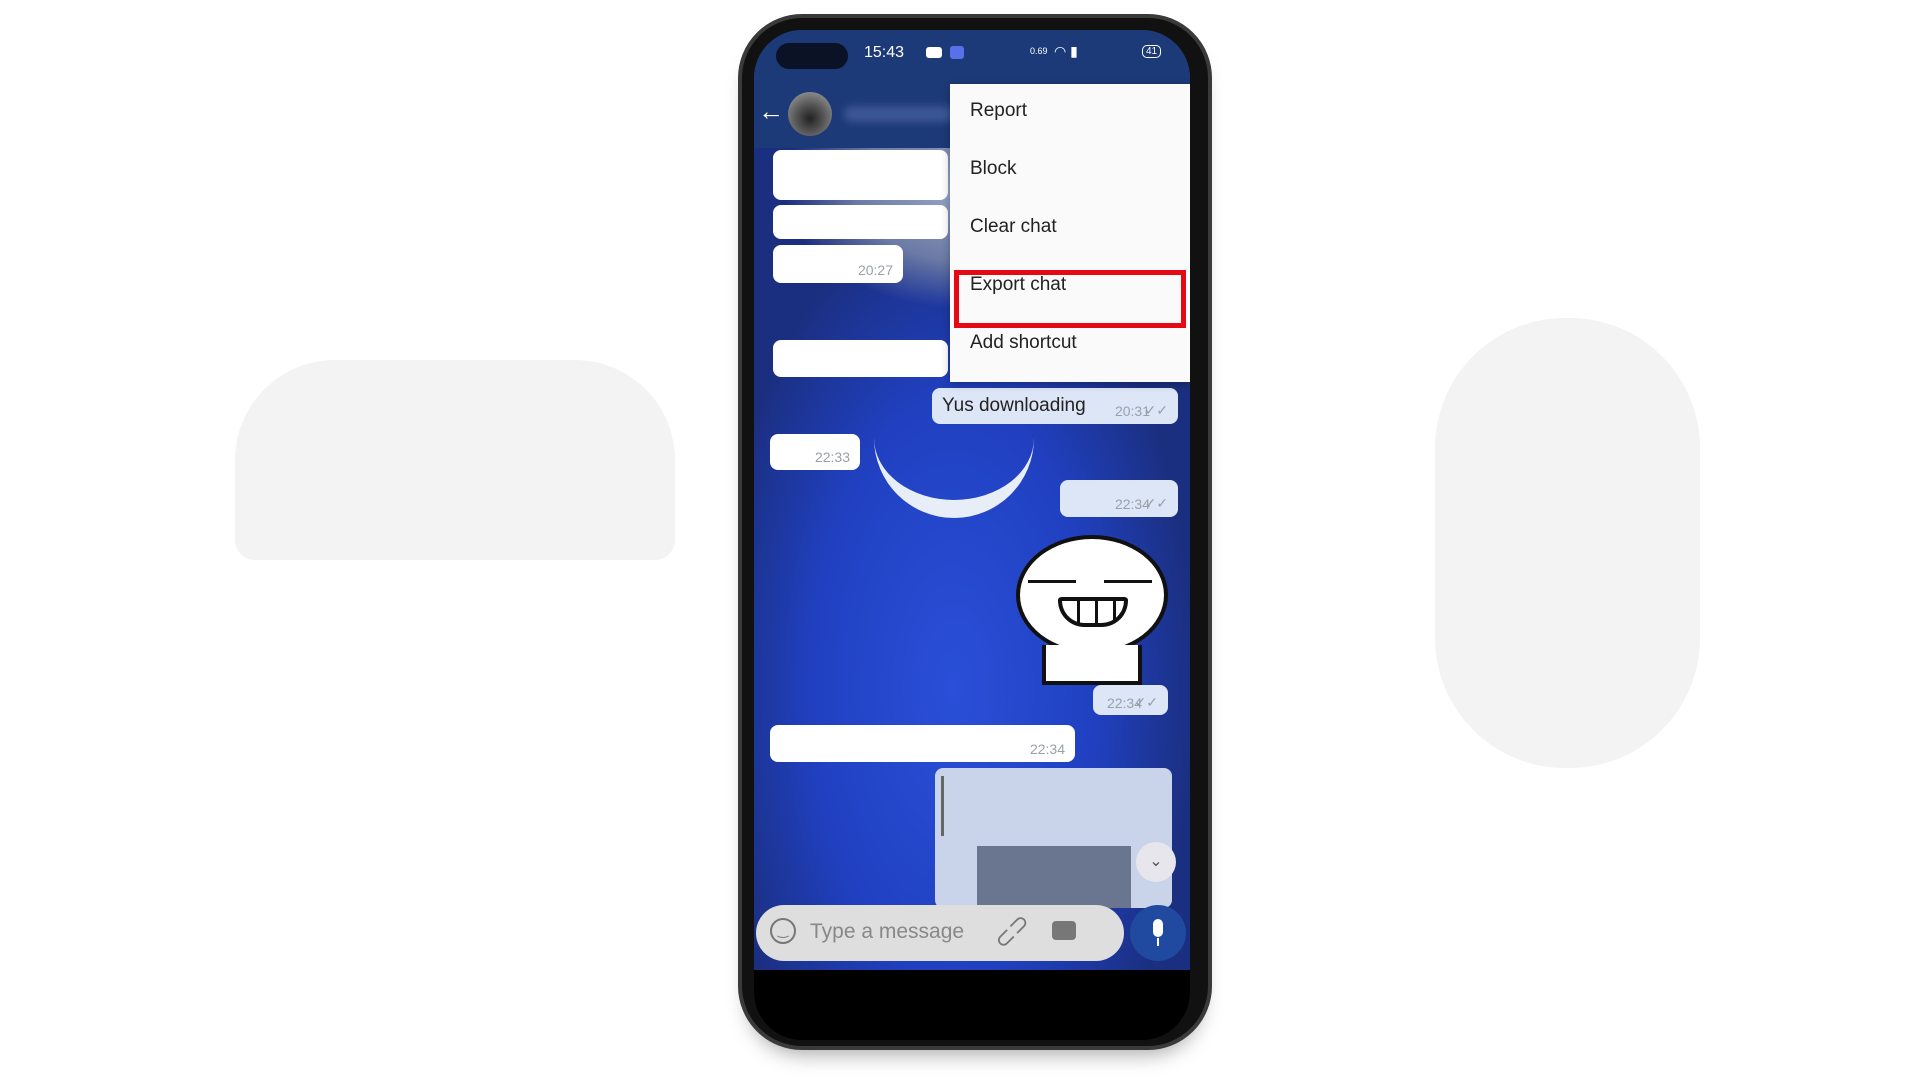 This screenshot has width=1920, height=1080. What do you see at coordinates (1070, 299) in the screenshot?
I see `highlight-box` at bounding box center [1070, 299].